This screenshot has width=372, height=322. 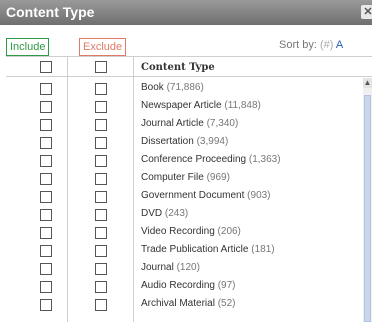 What do you see at coordinates (28, 47) in the screenshot?
I see `include-tab: Include` at bounding box center [28, 47].